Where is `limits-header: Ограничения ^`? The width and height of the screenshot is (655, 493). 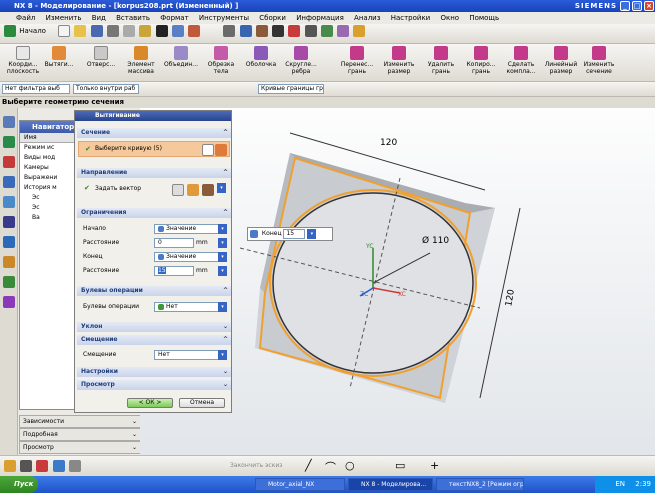 limits-header: Ограничения ^ is located at coordinates (154, 213).